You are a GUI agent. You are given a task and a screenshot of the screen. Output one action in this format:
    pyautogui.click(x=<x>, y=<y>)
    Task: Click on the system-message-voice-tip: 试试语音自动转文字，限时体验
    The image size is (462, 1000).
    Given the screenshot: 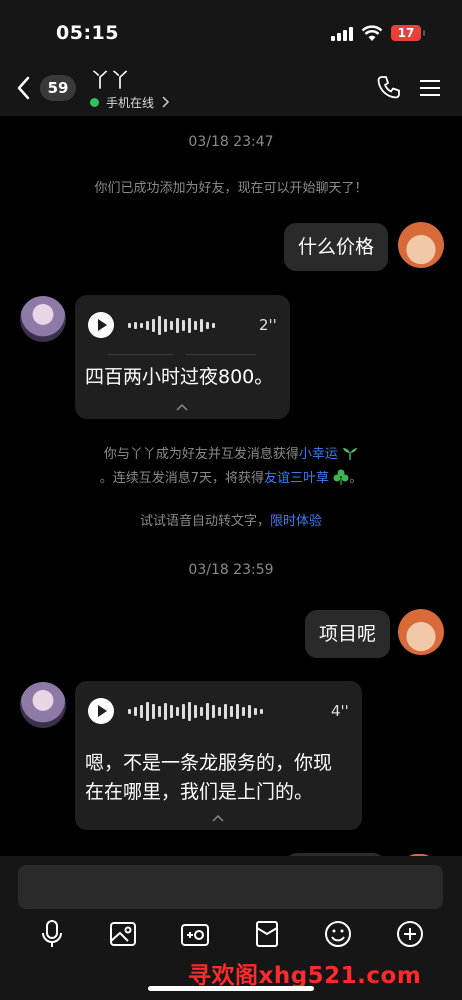 What is the action you would take?
    pyautogui.click(x=231, y=522)
    